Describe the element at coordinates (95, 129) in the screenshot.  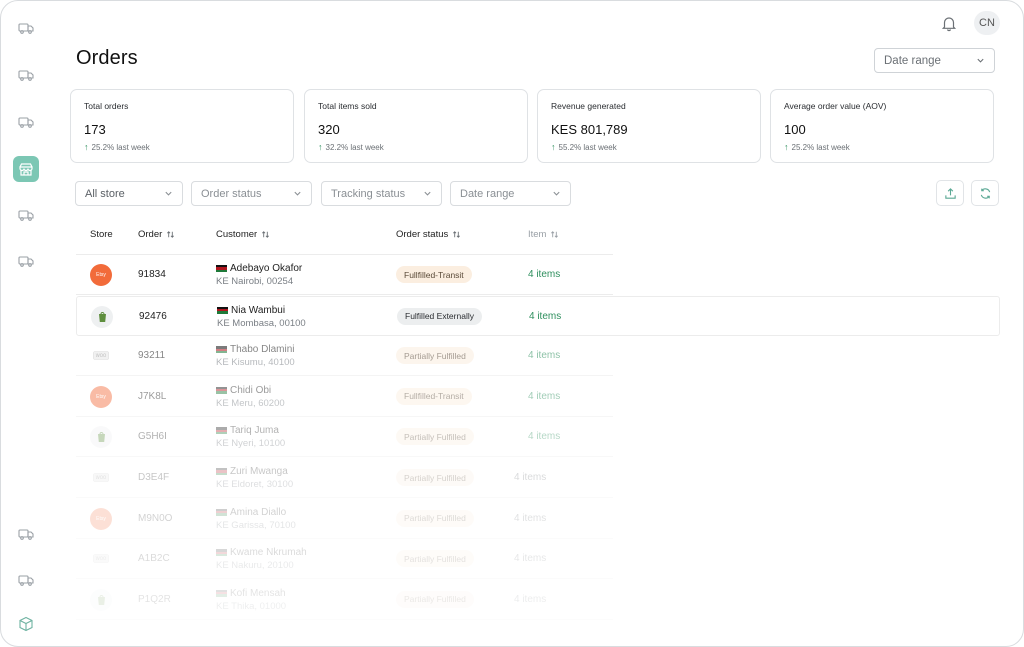
I see `stat-value: 173` at that location.